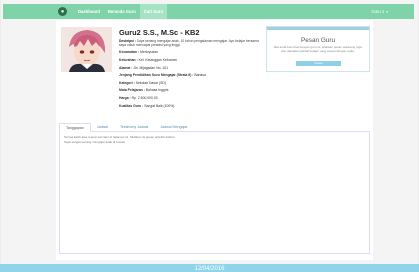  I want to click on field-mata-pelajaran: Mata Pelajaran : Bahasa Inggris, so click(189, 91).